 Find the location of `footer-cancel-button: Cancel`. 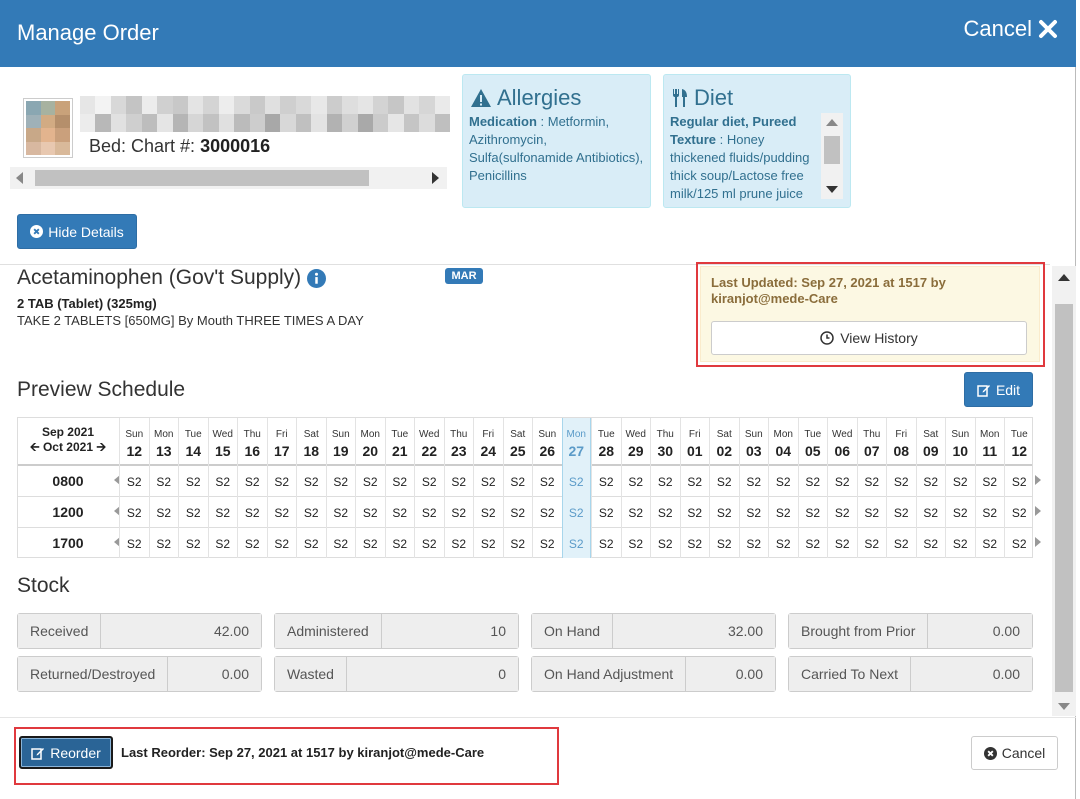

footer-cancel-button: Cancel is located at coordinates (1014, 753).